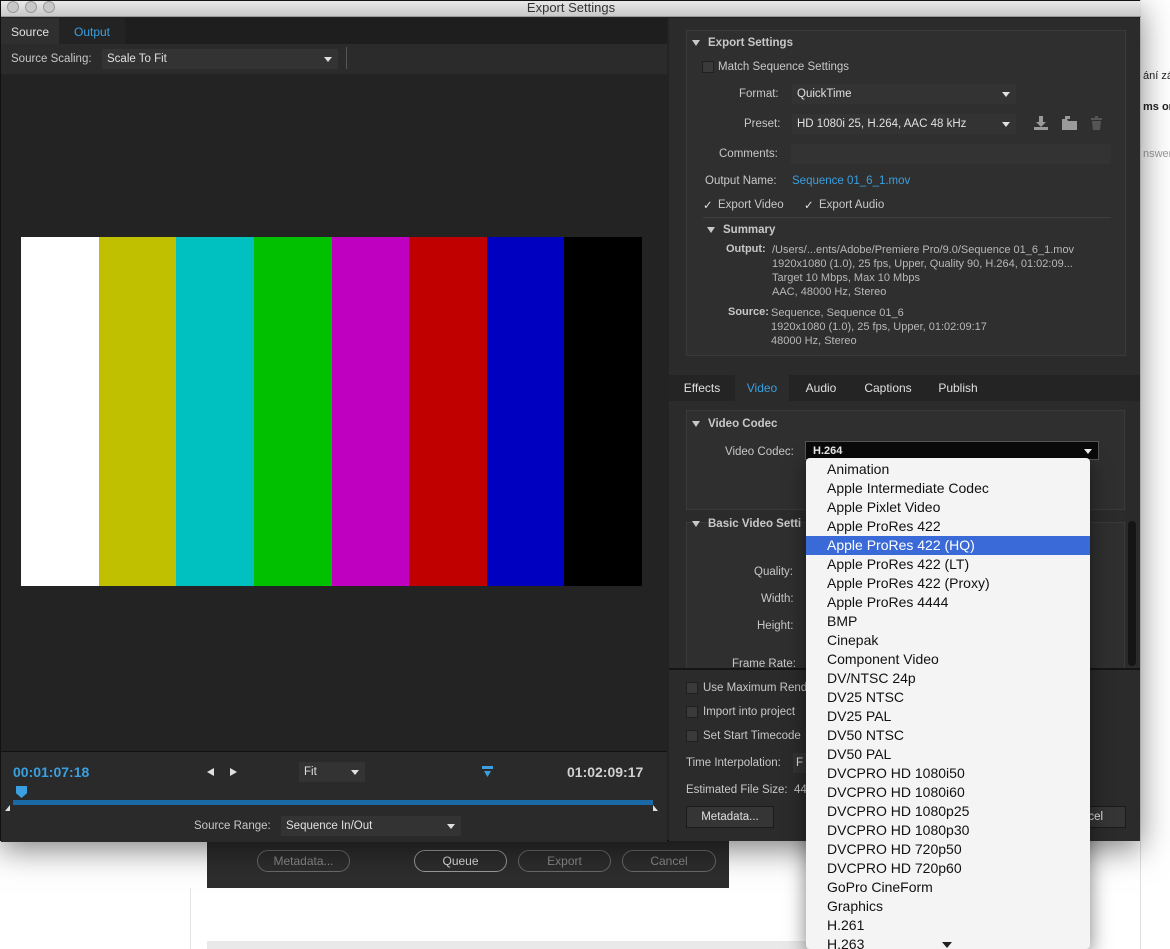  Describe the element at coordinates (907, 217) in the screenshot. I see `separator` at that location.